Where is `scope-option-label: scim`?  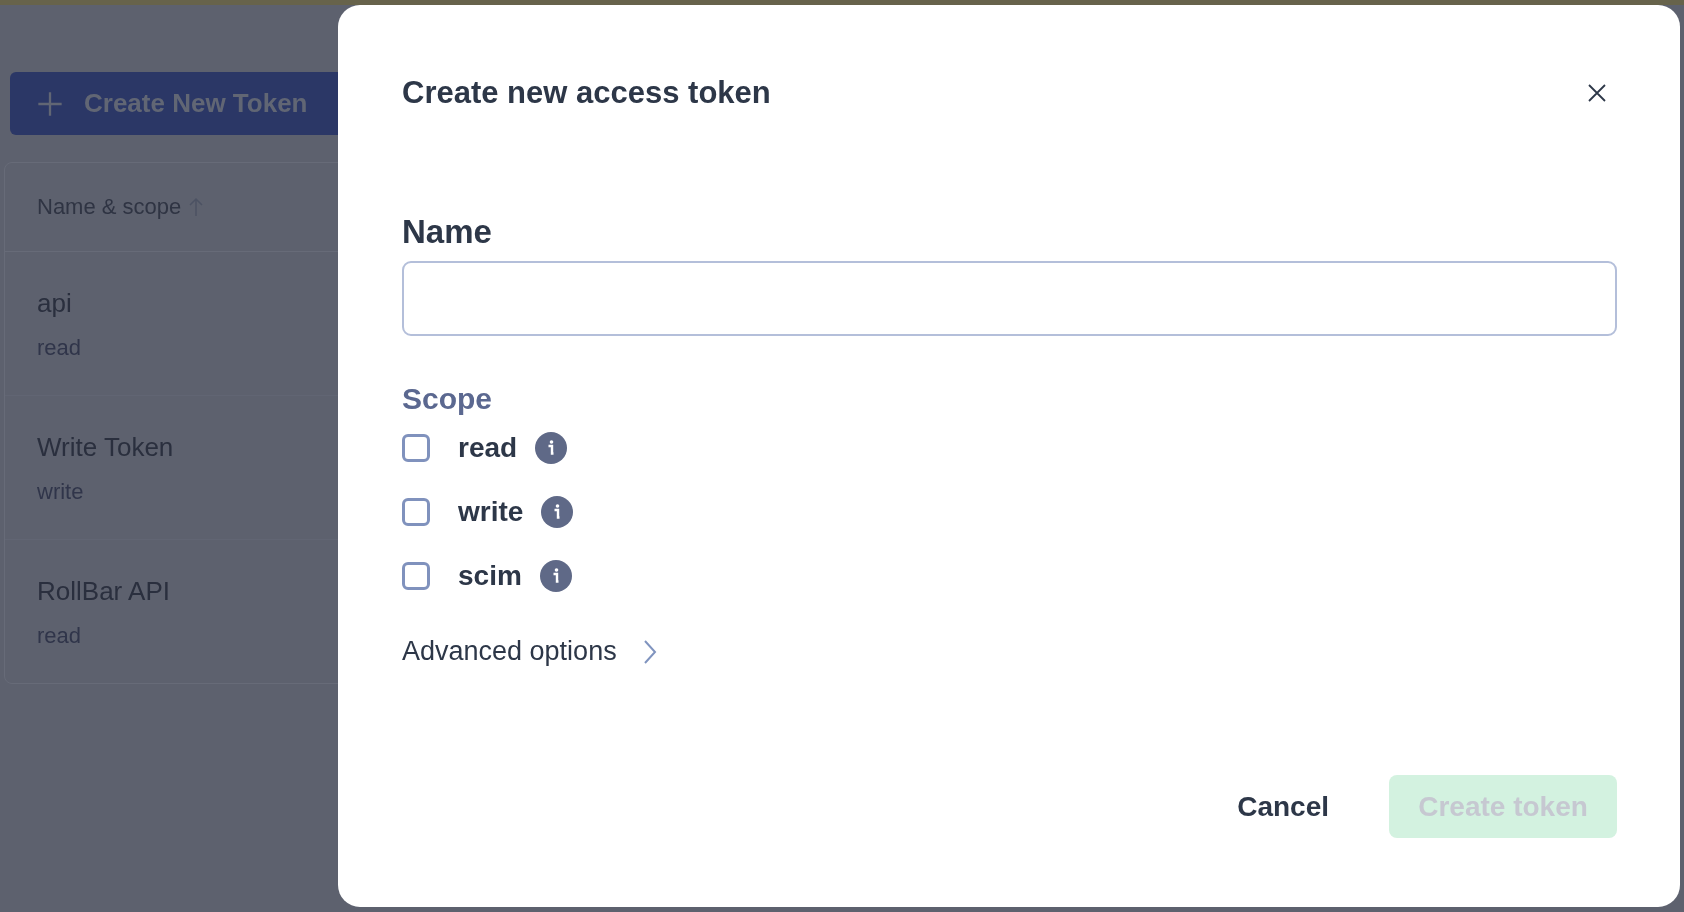
scope-option-label: scim is located at coordinates (490, 576).